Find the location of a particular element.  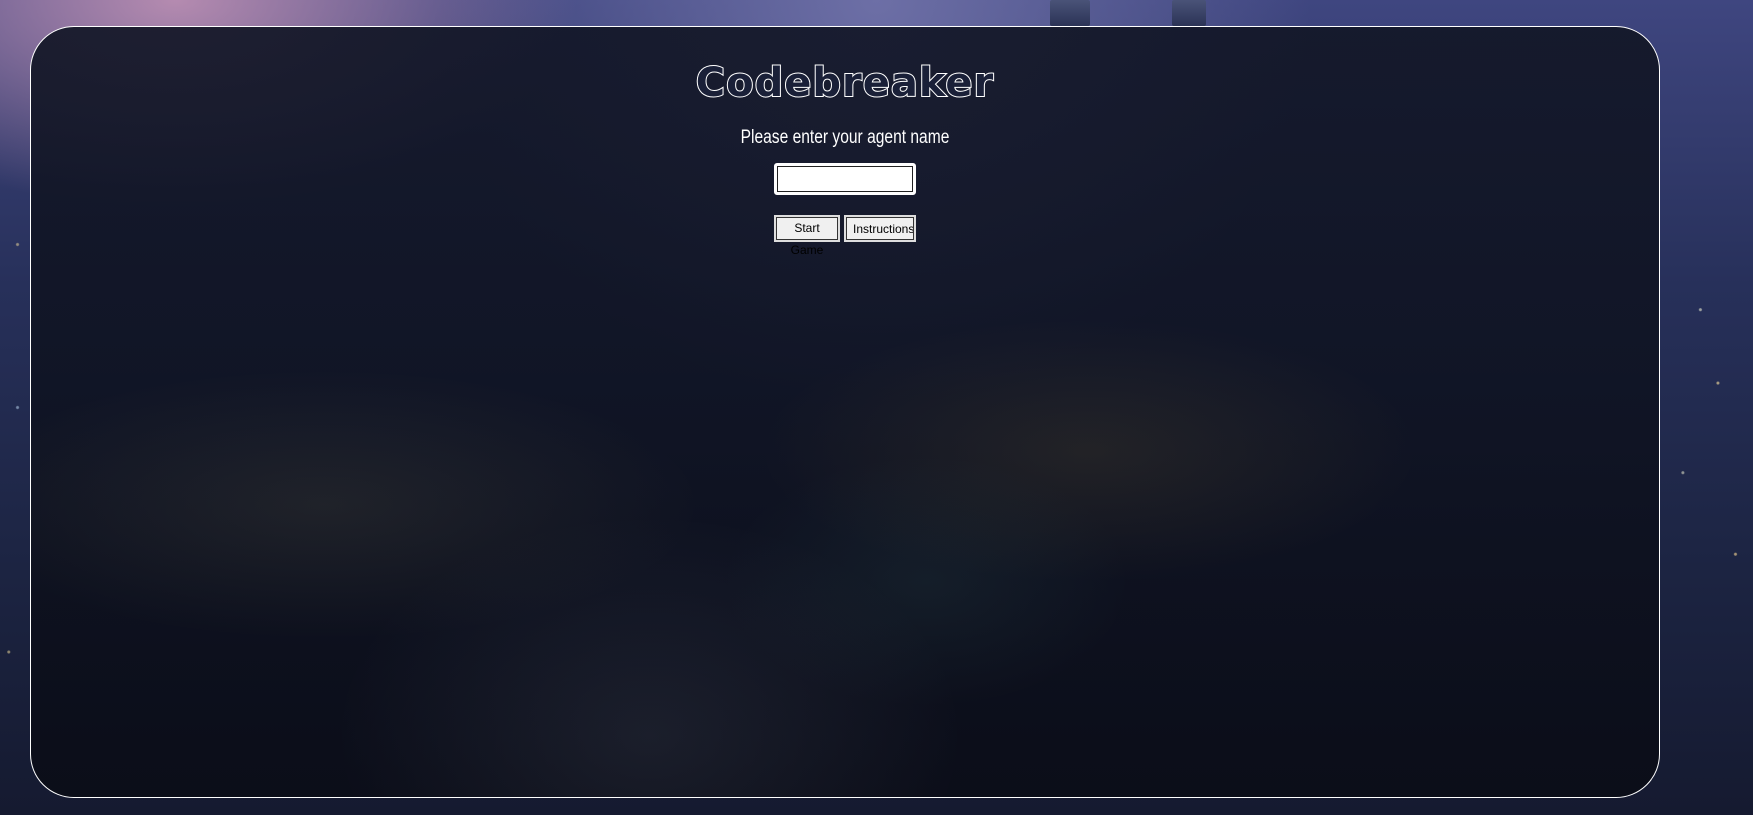

action-buttons: Start Game Instructions is located at coordinates (845, 236).